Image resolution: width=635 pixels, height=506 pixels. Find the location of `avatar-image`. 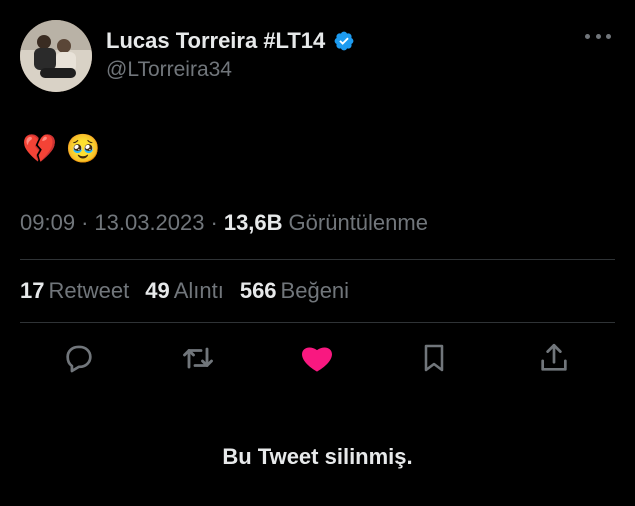

avatar-image is located at coordinates (56, 56).